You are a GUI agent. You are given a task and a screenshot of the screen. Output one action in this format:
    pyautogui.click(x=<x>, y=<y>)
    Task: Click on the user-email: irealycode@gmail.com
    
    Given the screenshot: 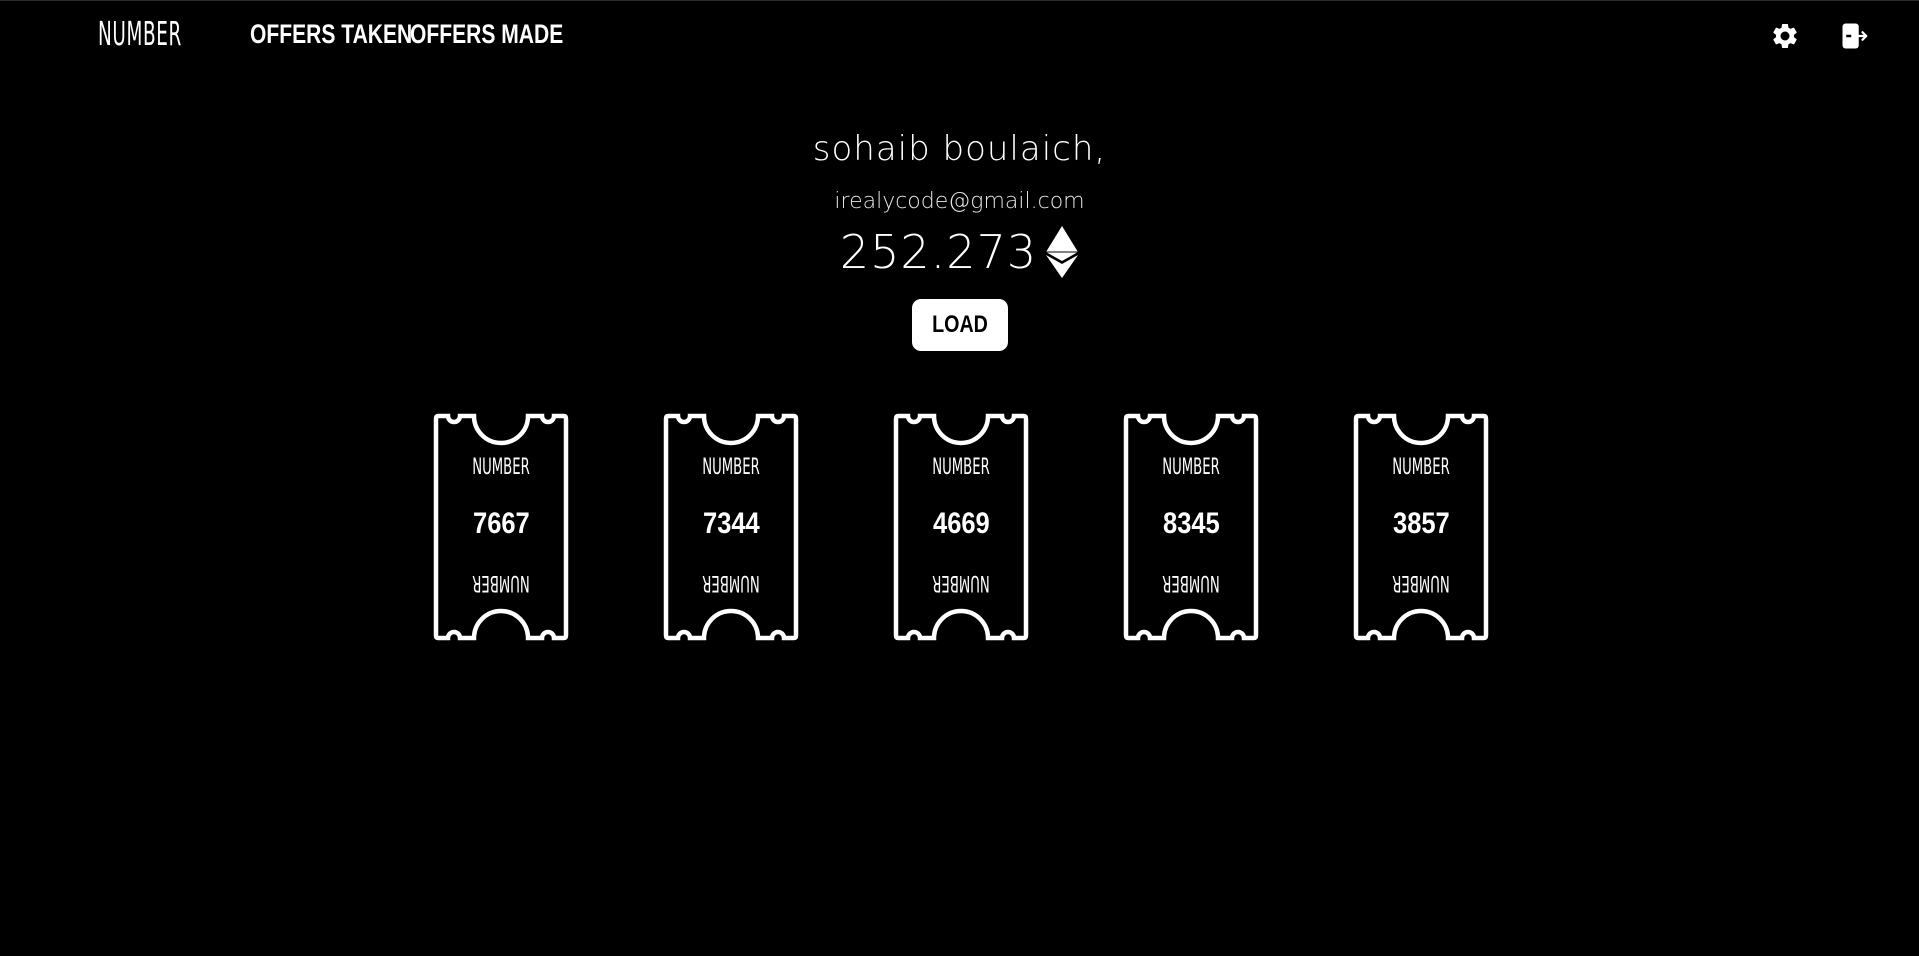 What is the action you would take?
    pyautogui.click(x=959, y=201)
    